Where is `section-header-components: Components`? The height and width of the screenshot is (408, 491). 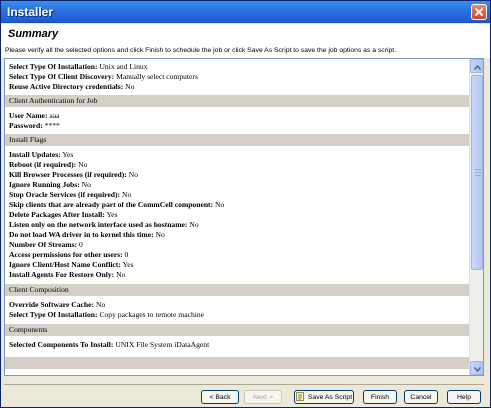 section-header-components: Components is located at coordinates (237, 330).